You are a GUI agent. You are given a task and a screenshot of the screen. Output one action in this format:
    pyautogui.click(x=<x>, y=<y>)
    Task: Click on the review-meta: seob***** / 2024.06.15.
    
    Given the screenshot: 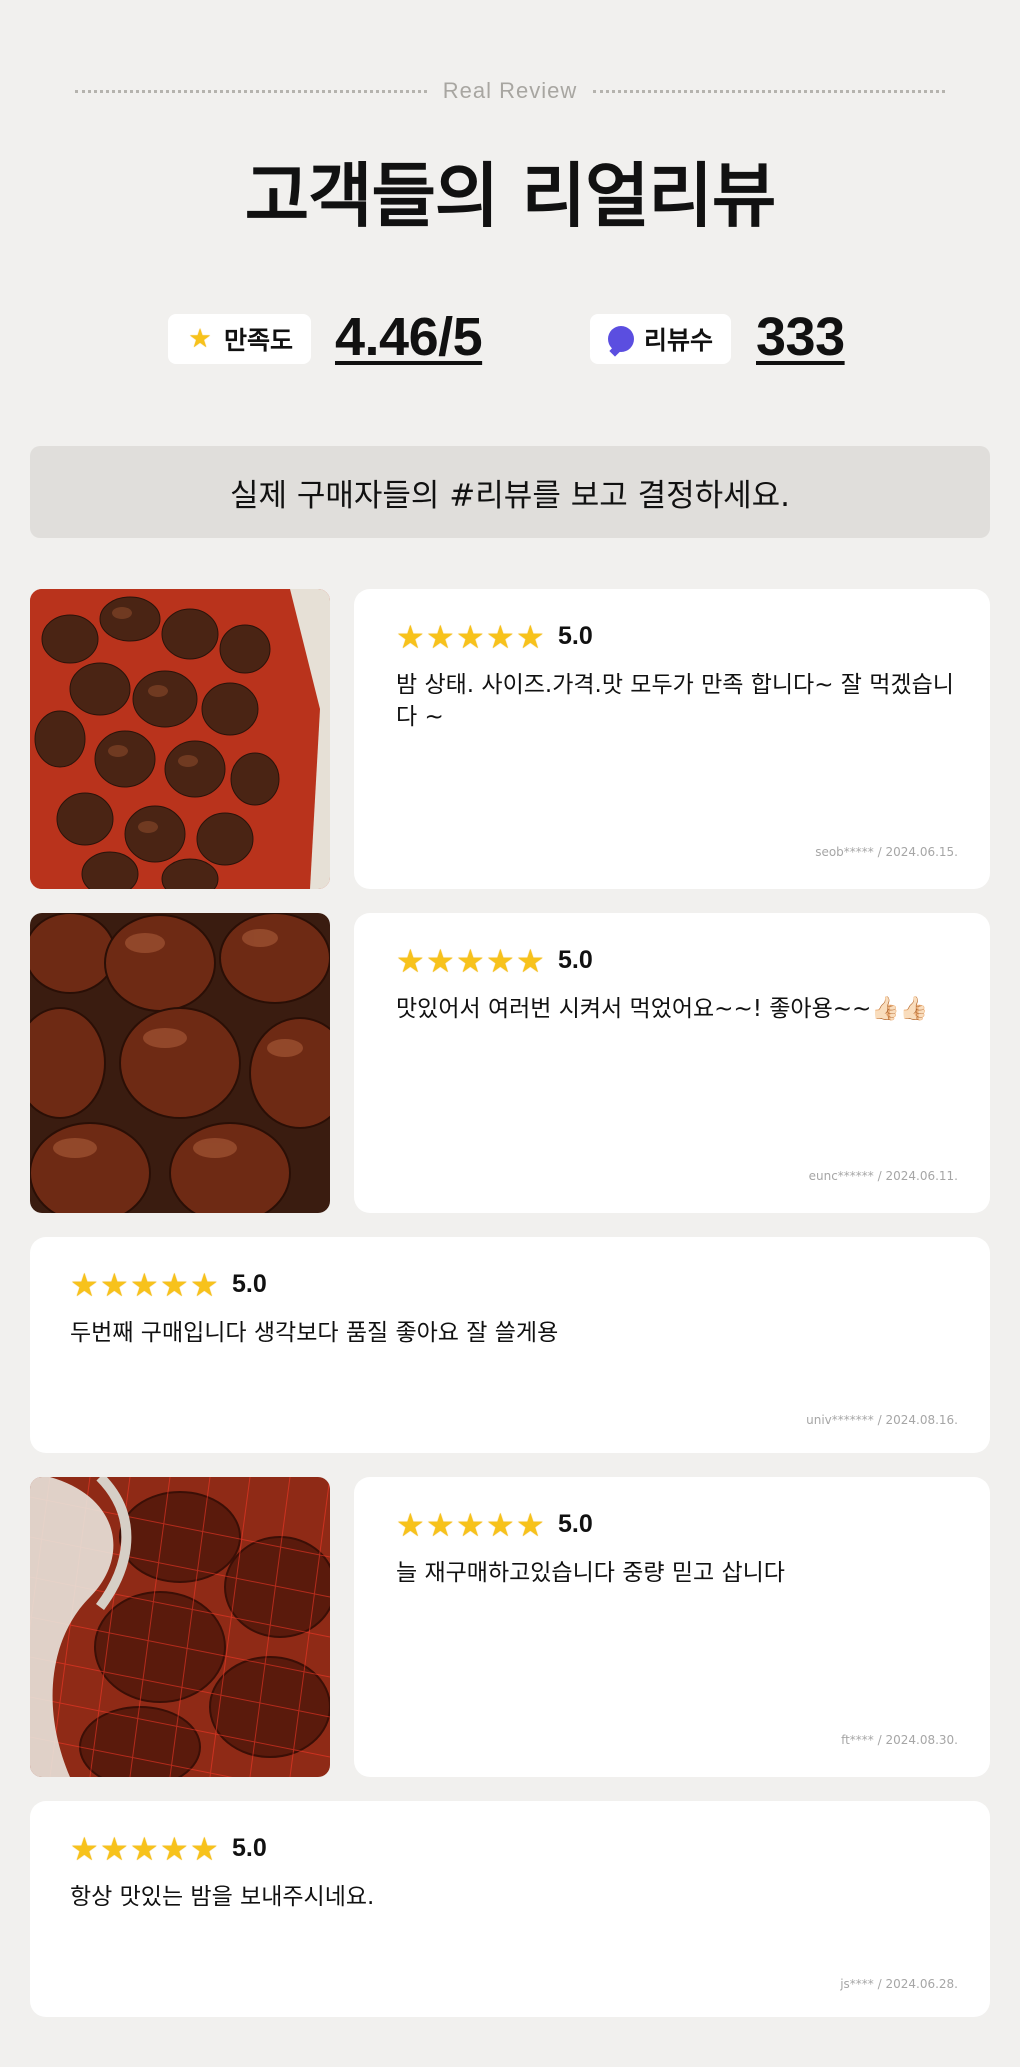 What is the action you would take?
    pyautogui.click(x=886, y=852)
    